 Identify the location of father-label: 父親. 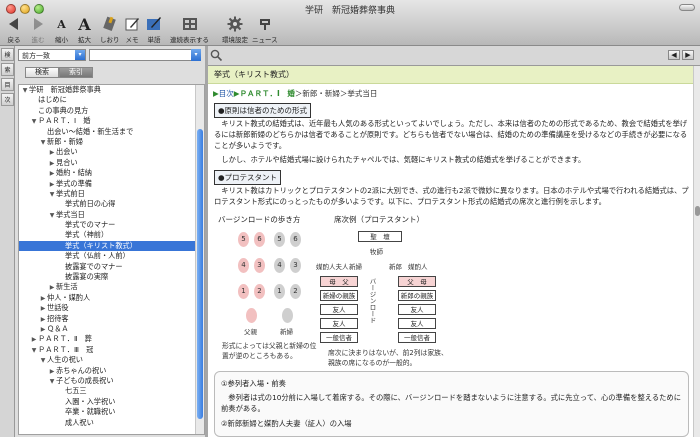
(250, 332).